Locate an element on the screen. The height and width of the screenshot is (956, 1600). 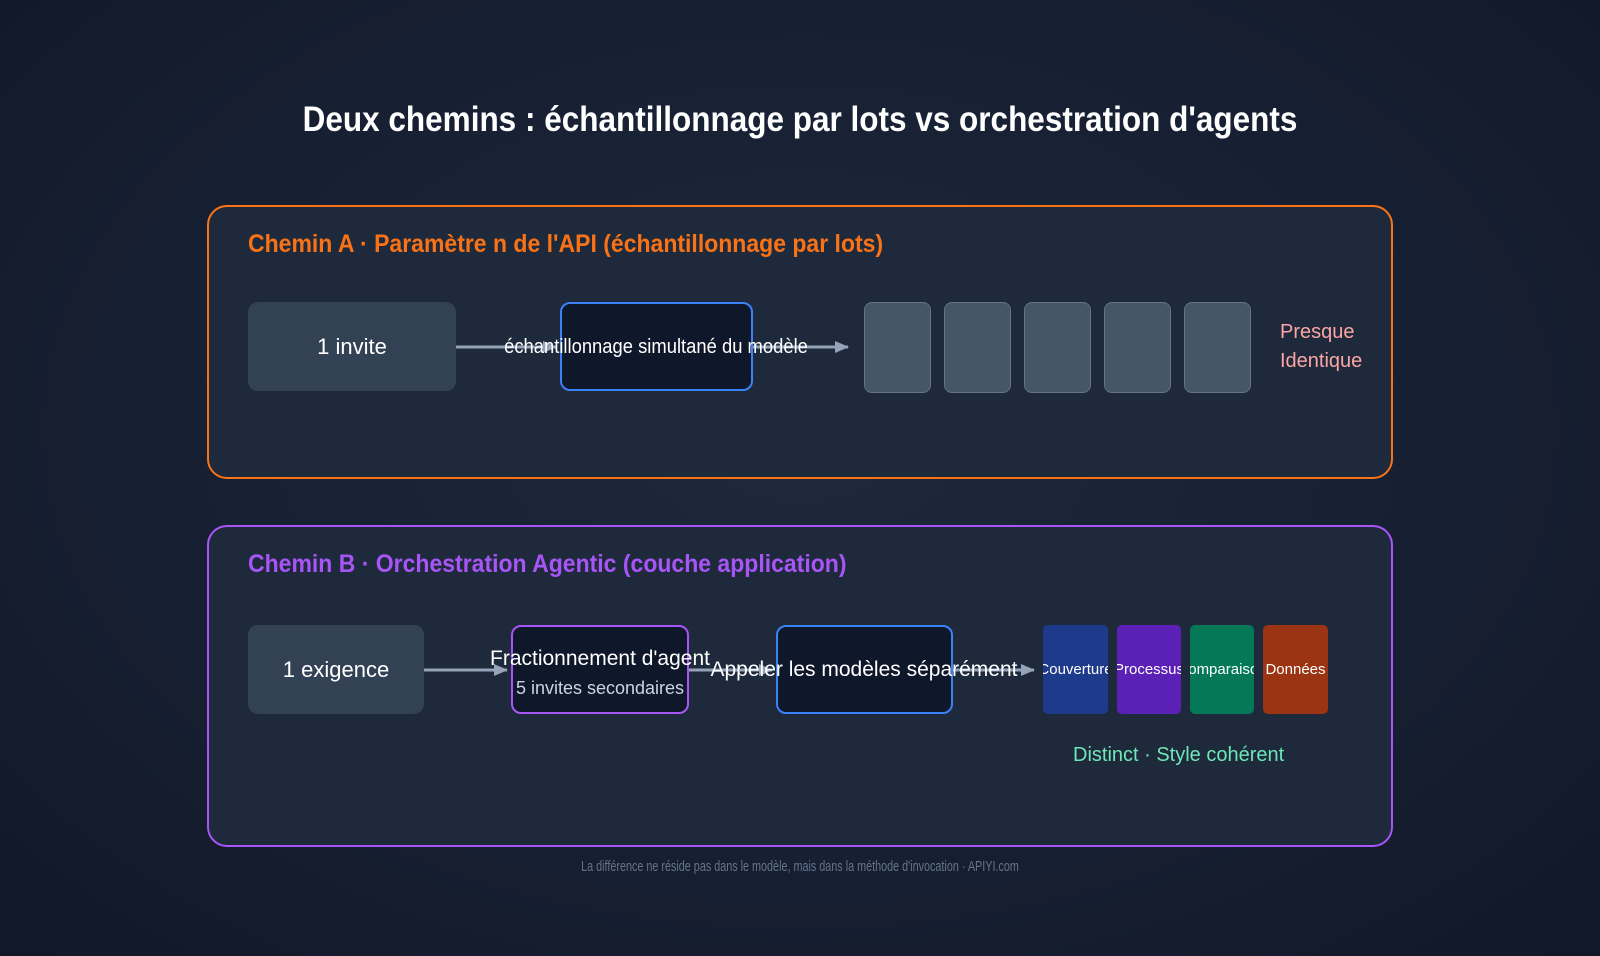
path-a-process-label: échantillonnage simultané du modèle is located at coordinates (656, 347).